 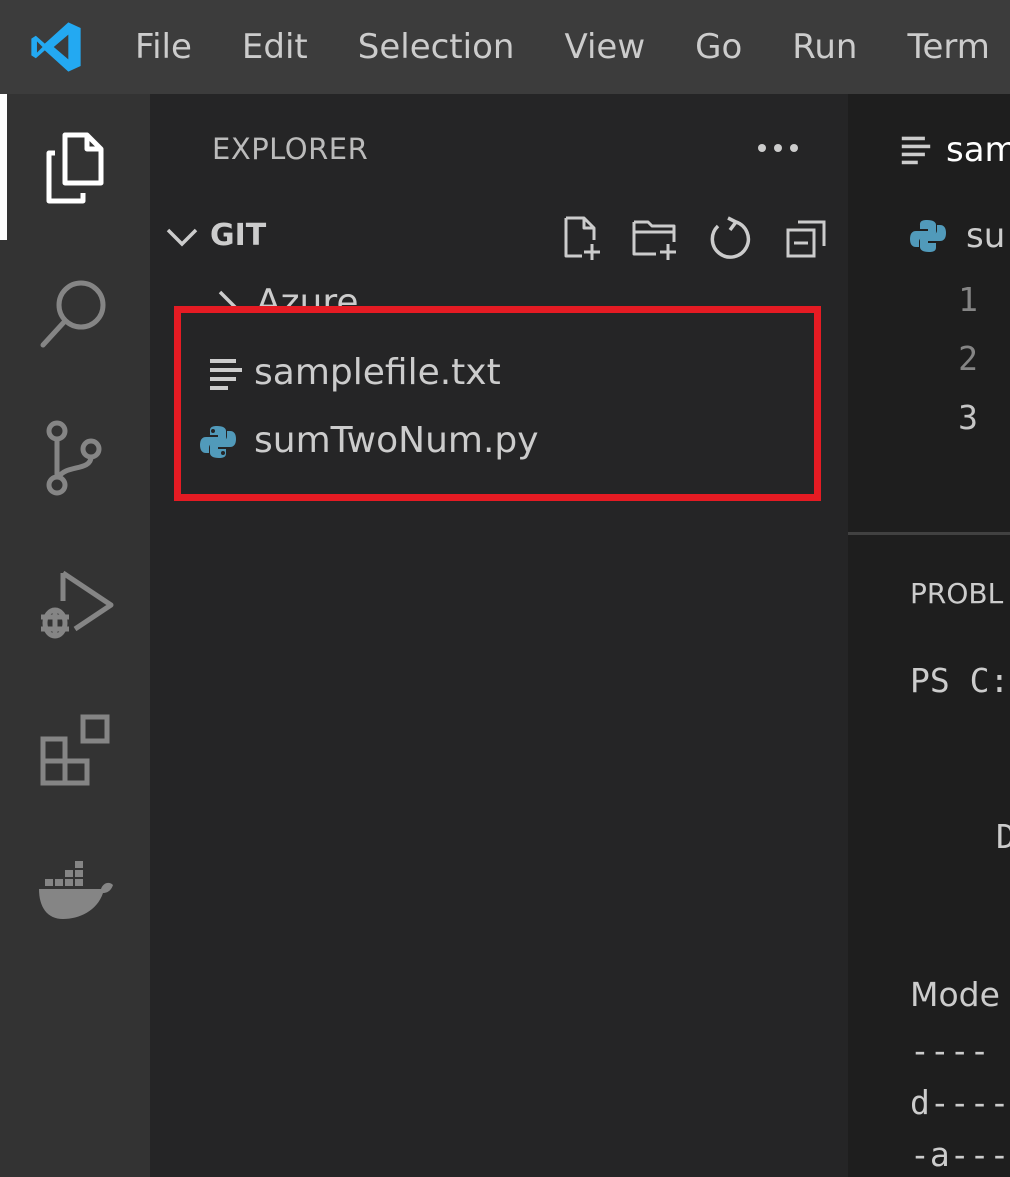 I want to click on collapse-all-icon, so click(x=806, y=239).